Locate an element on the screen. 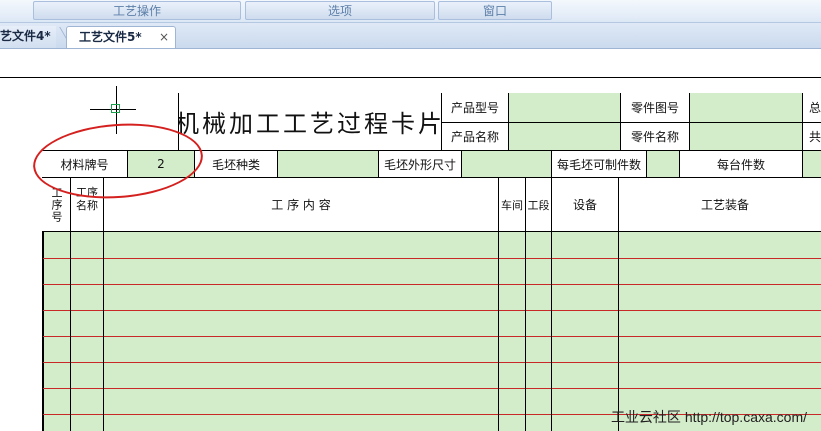 This screenshot has width=821, height=431. crosshair-pick-box is located at coordinates (115, 108).